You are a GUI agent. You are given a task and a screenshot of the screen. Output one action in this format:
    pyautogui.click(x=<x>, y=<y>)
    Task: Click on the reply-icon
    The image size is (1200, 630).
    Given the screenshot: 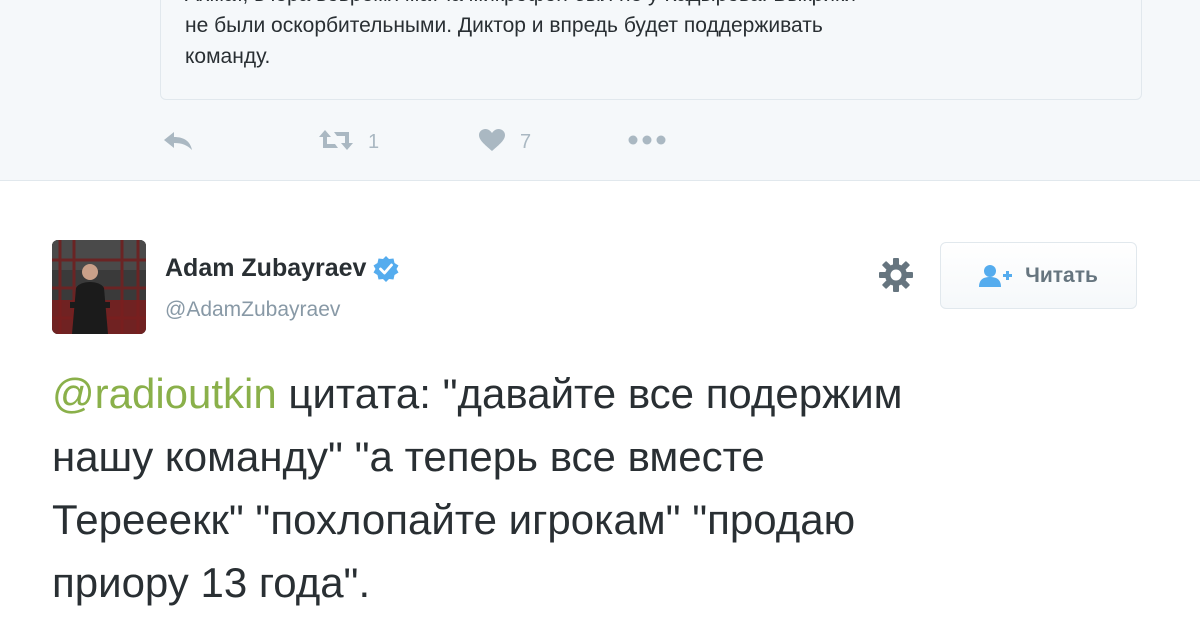 What is the action you would take?
    pyautogui.click(x=178, y=142)
    